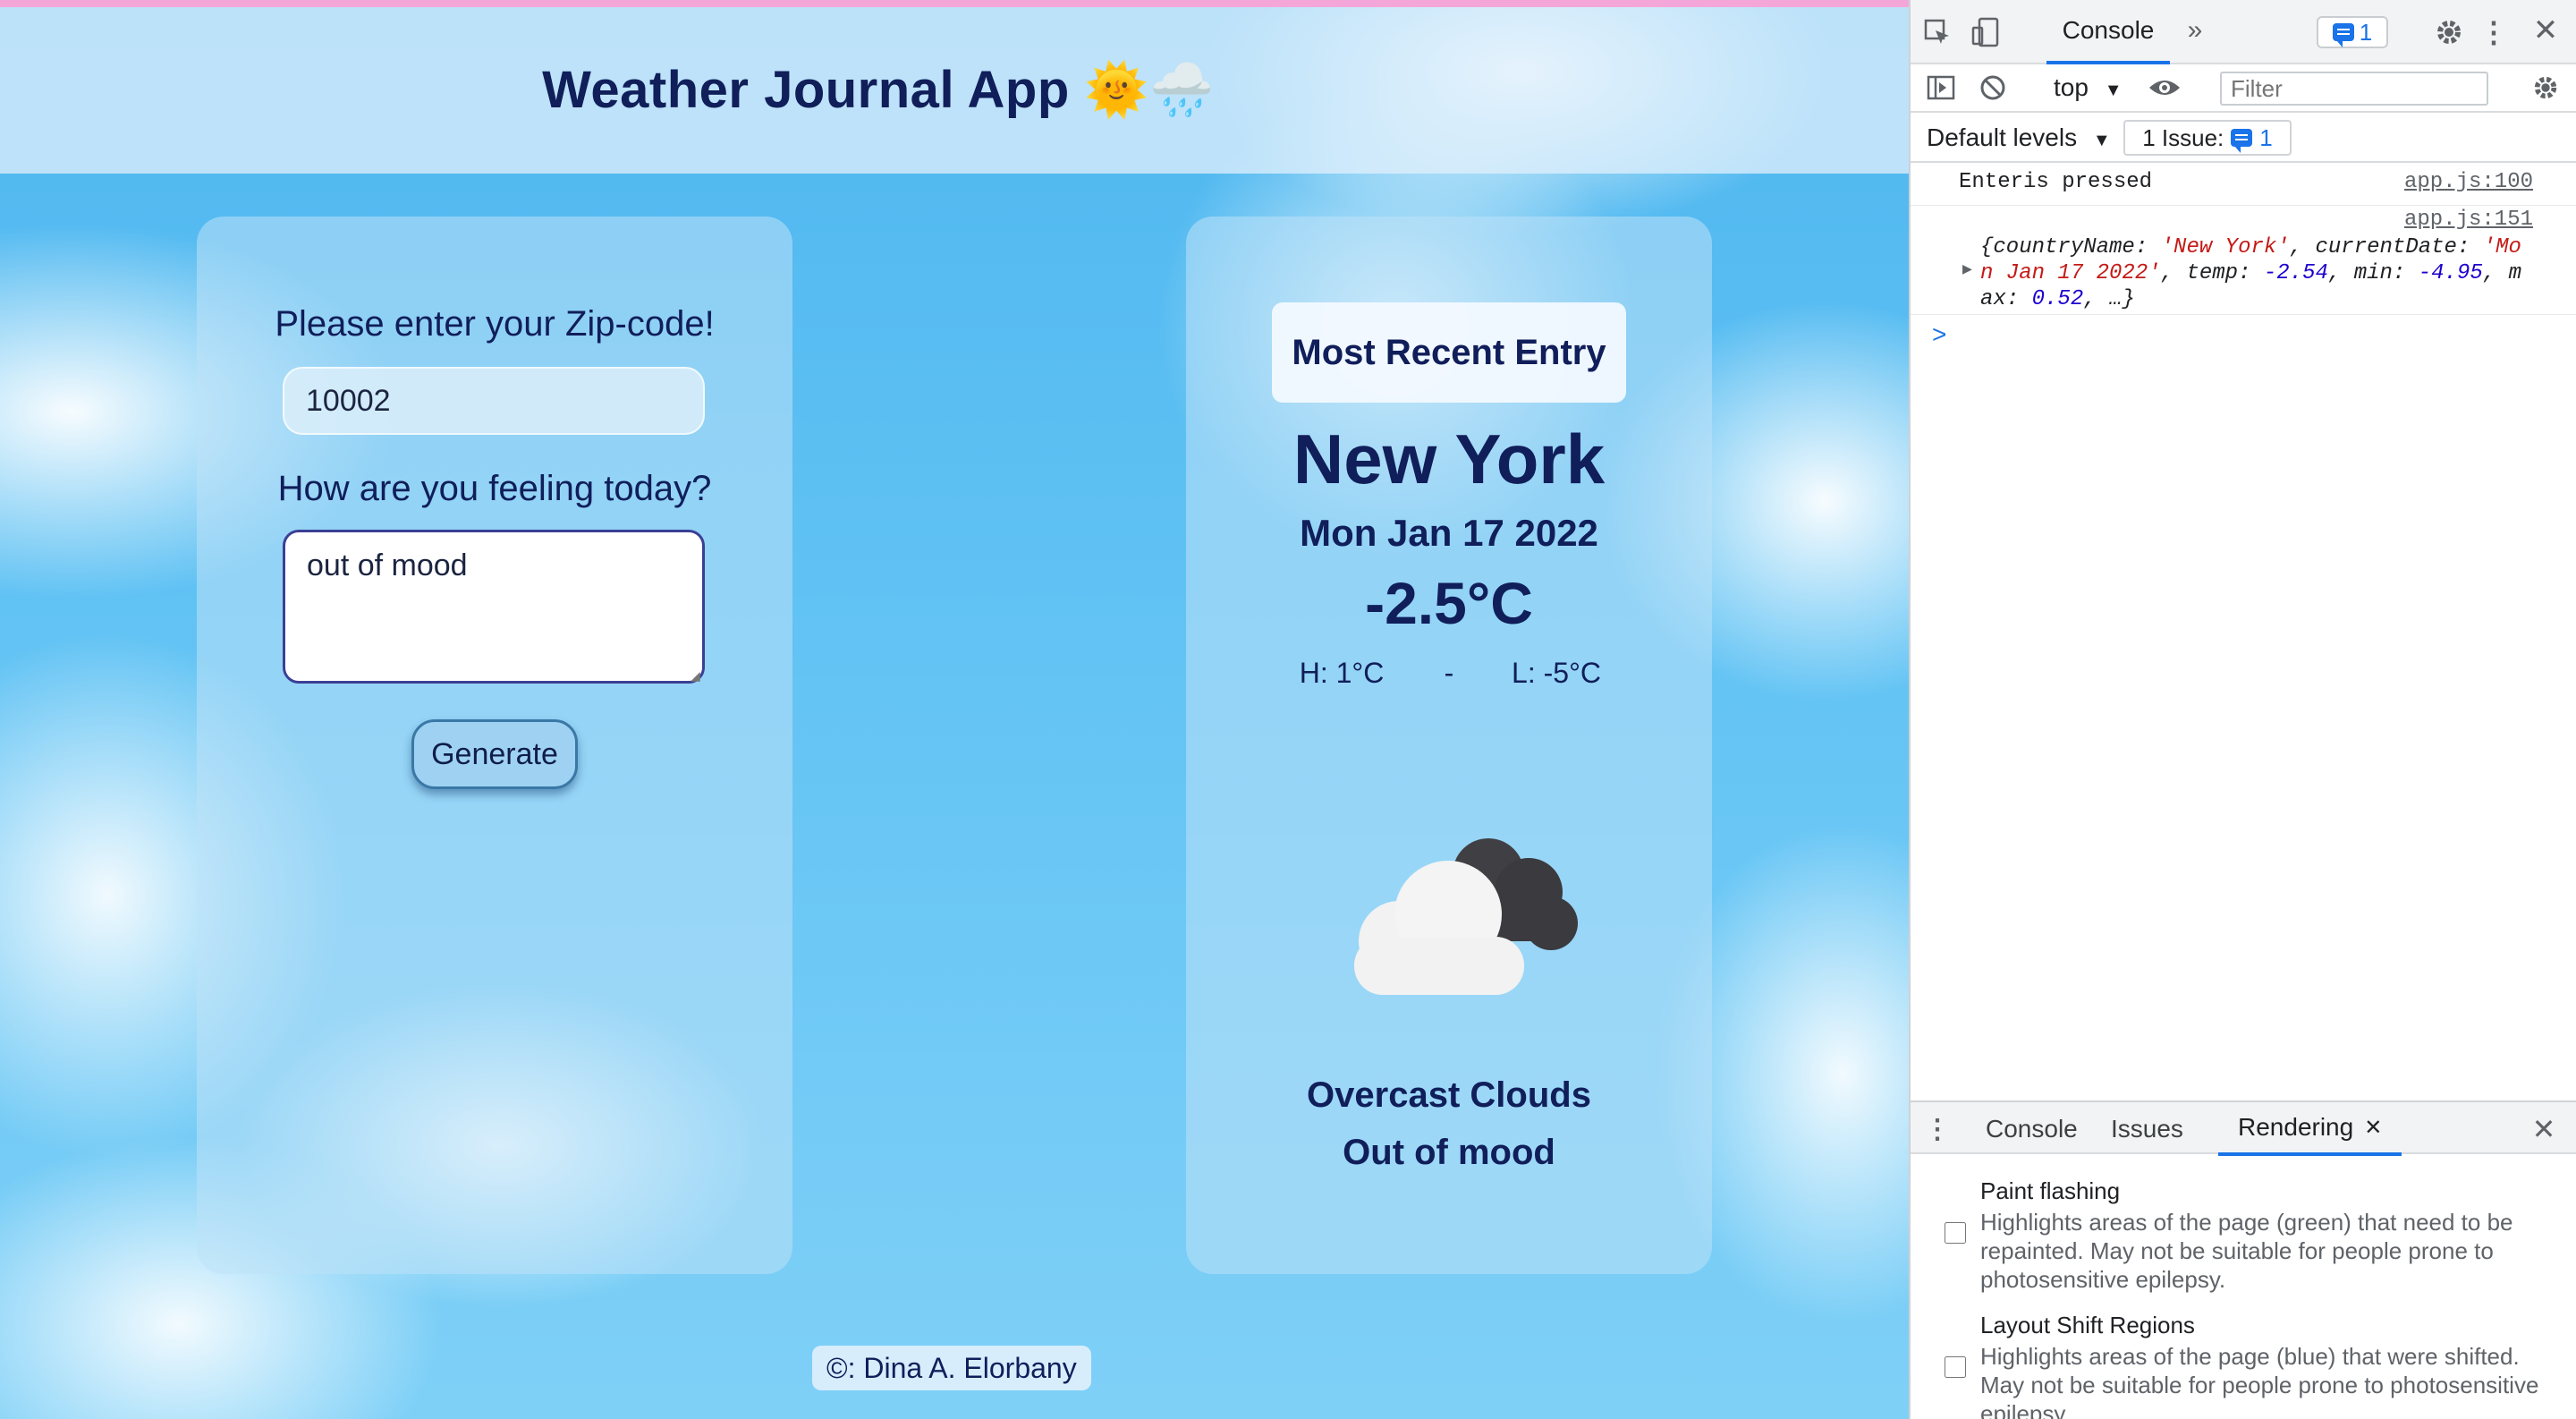  What do you see at coordinates (1449, 352) in the screenshot?
I see `recent-entry-heading: Most Recent Entry` at bounding box center [1449, 352].